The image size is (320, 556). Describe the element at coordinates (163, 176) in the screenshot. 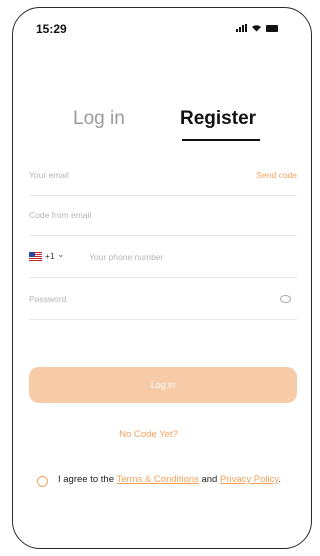

I see `email-field: Your email Send code` at that location.